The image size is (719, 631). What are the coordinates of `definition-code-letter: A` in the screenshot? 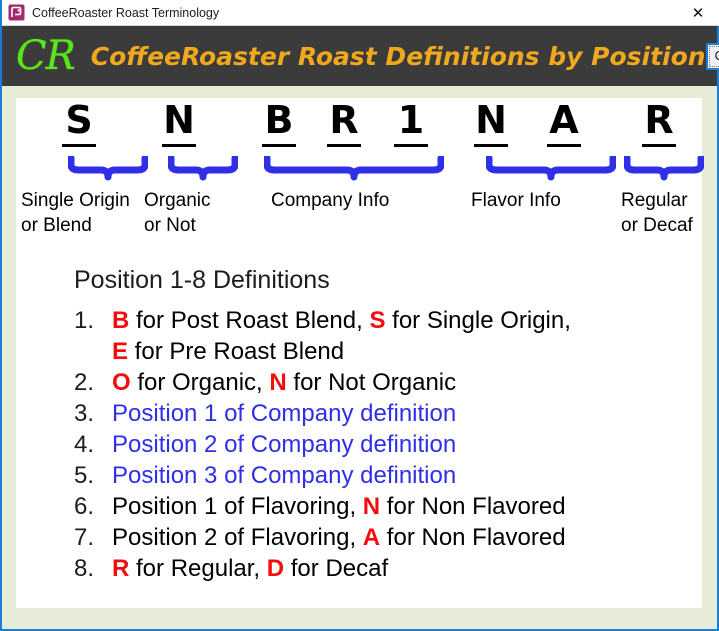 It's located at (371, 537).